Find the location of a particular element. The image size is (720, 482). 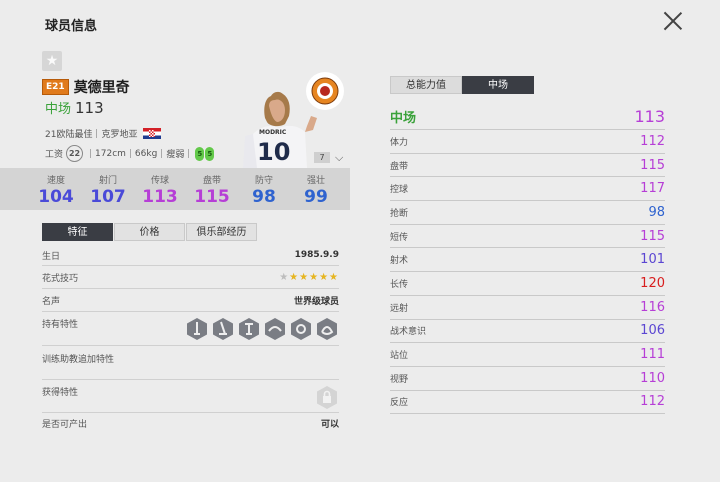

stat-label: 防守 is located at coordinates (263, 181).